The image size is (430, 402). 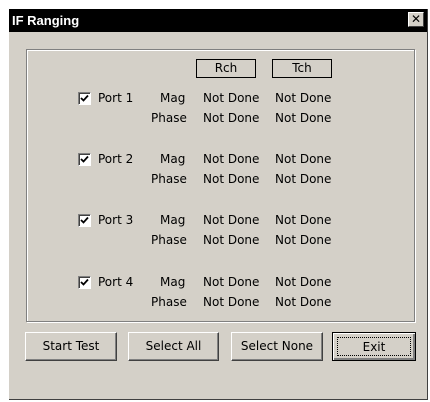 What do you see at coordinates (226, 68) in the screenshot?
I see `rch-column-header: Rch` at bounding box center [226, 68].